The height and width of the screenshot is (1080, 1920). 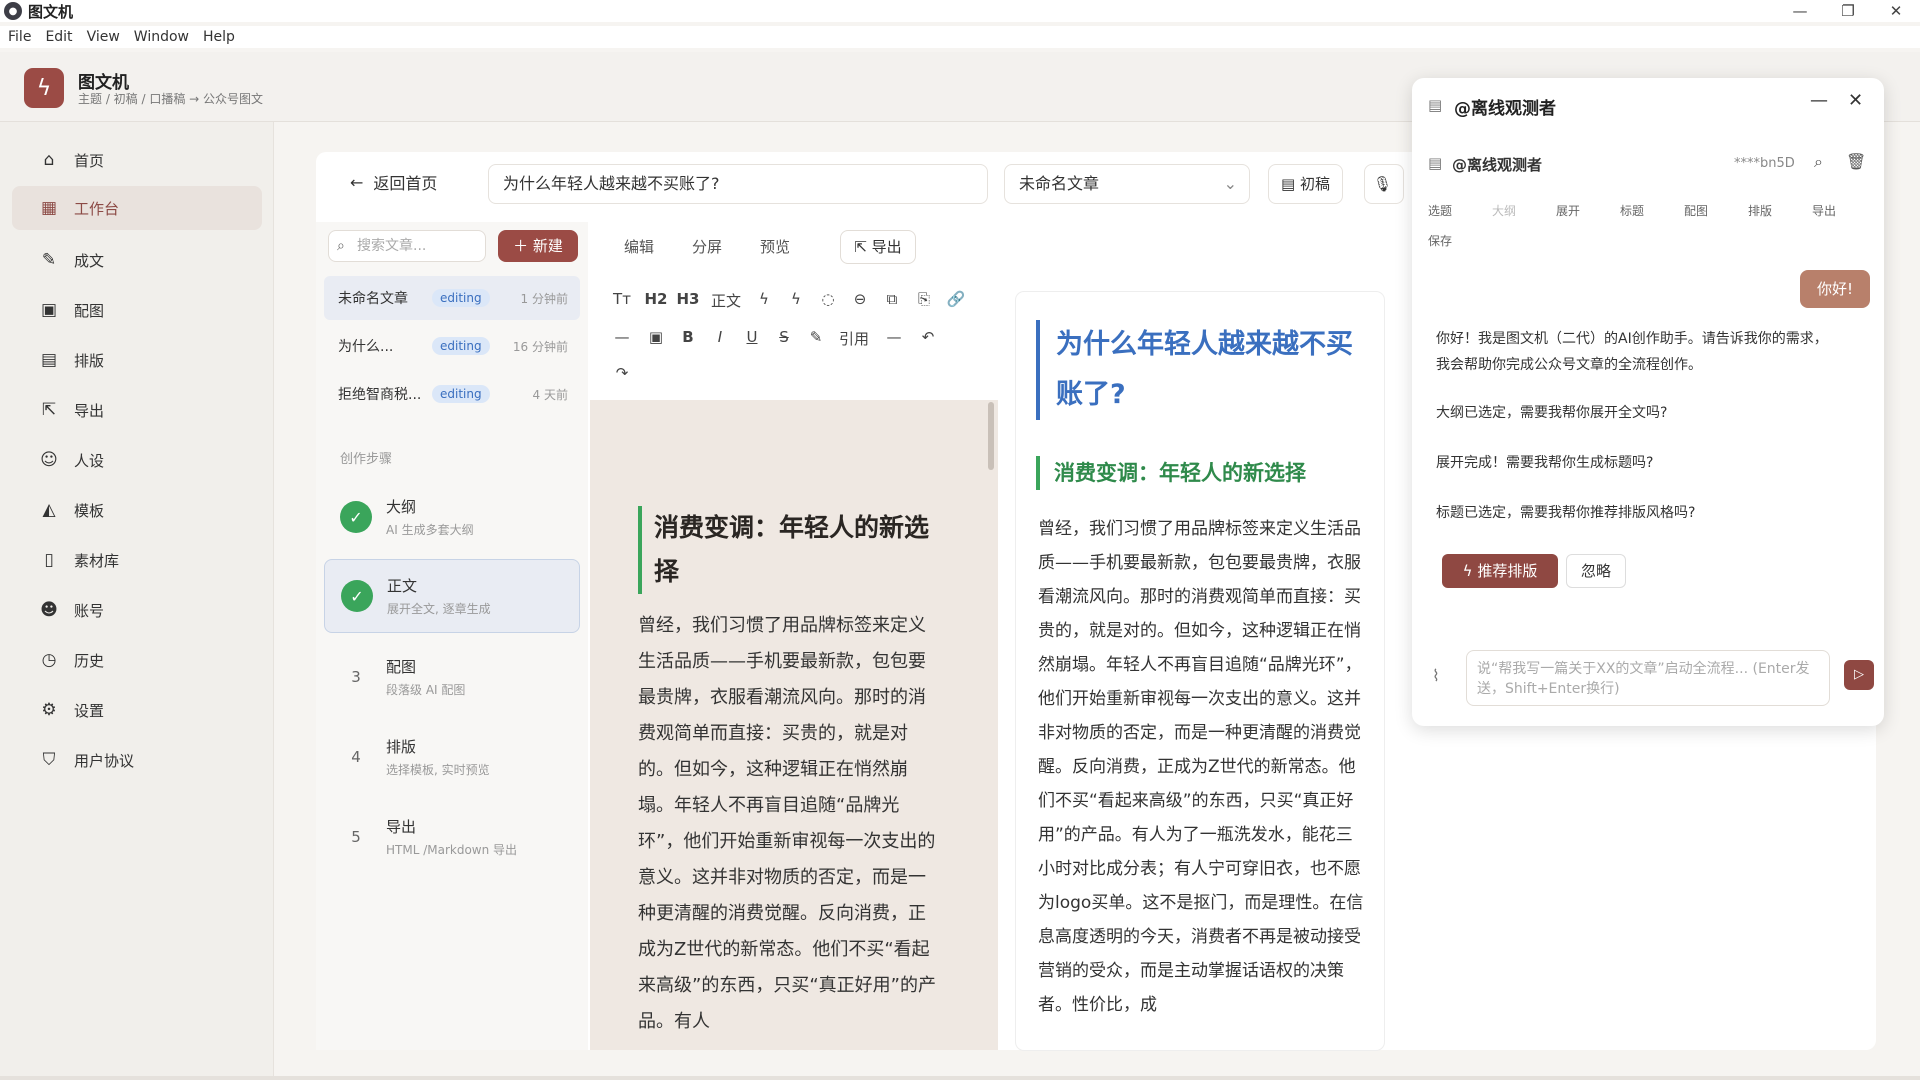 I want to click on back-home-button: ← 返回首页, so click(x=393, y=182).